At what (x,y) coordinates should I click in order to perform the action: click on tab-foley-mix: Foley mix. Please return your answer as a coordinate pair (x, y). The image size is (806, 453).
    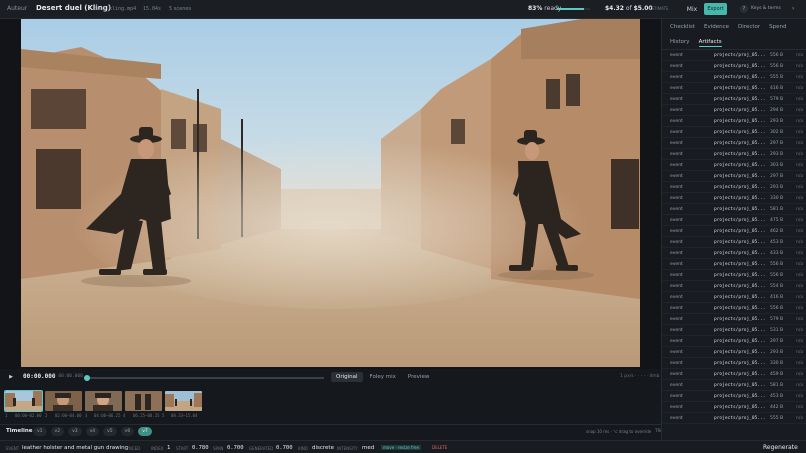
    Looking at the image, I should click on (383, 377).